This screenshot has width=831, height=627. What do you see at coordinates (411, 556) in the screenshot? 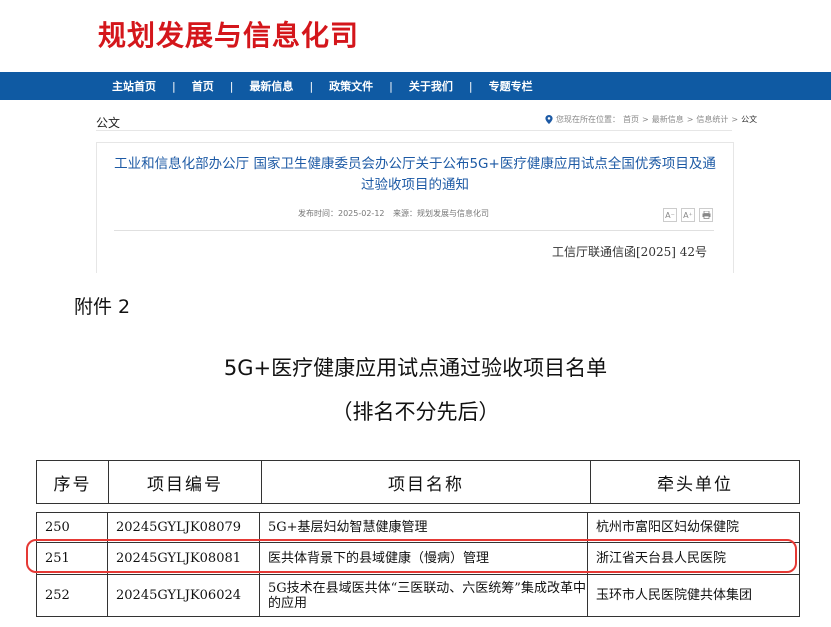
I see `row-highlight-outline` at bounding box center [411, 556].